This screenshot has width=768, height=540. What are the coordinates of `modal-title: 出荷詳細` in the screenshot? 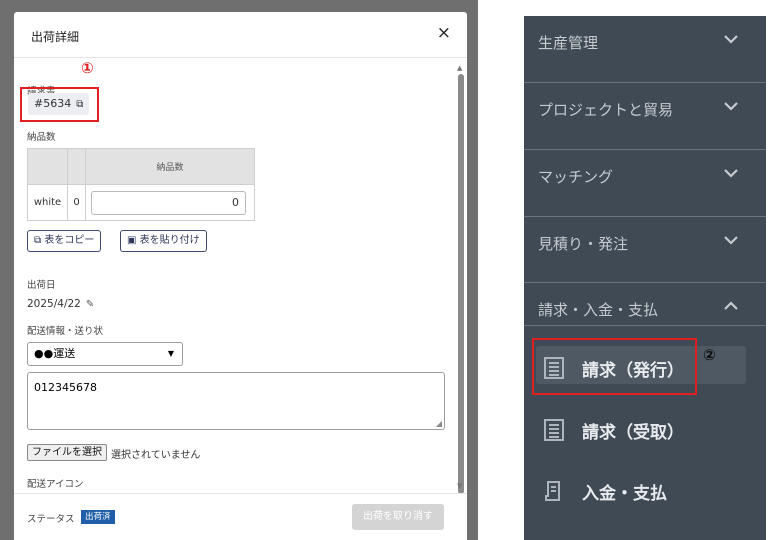 It's located at (55, 37).